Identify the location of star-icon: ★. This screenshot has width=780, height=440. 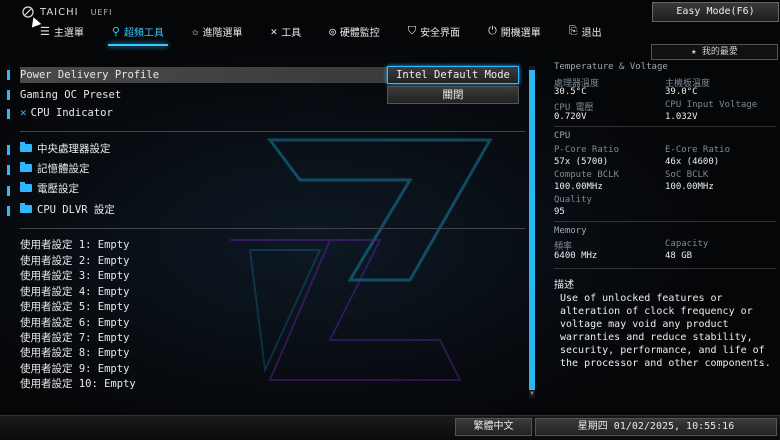
(694, 52).